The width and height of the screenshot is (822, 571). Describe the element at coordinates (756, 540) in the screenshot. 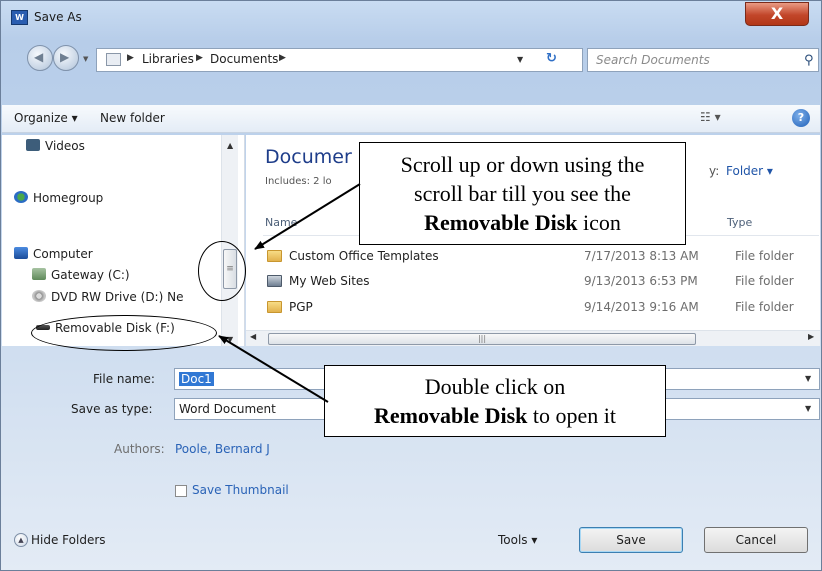

I see `cancel-button: Cancel` at that location.